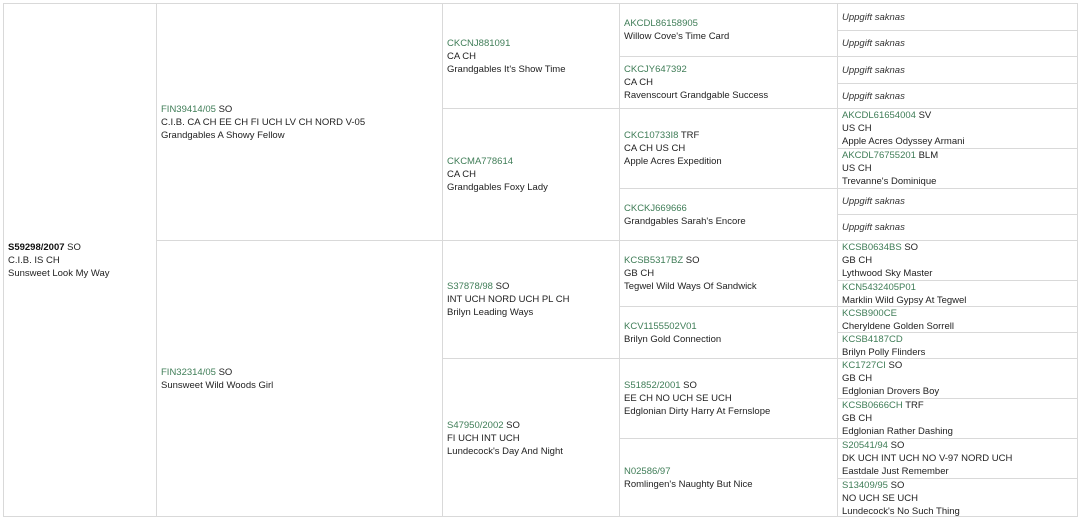  Describe the element at coordinates (728, 214) in the screenshot. I see `gen4-cell: CKCKJ669666 Grandgables Sarah's Encore` at that location.